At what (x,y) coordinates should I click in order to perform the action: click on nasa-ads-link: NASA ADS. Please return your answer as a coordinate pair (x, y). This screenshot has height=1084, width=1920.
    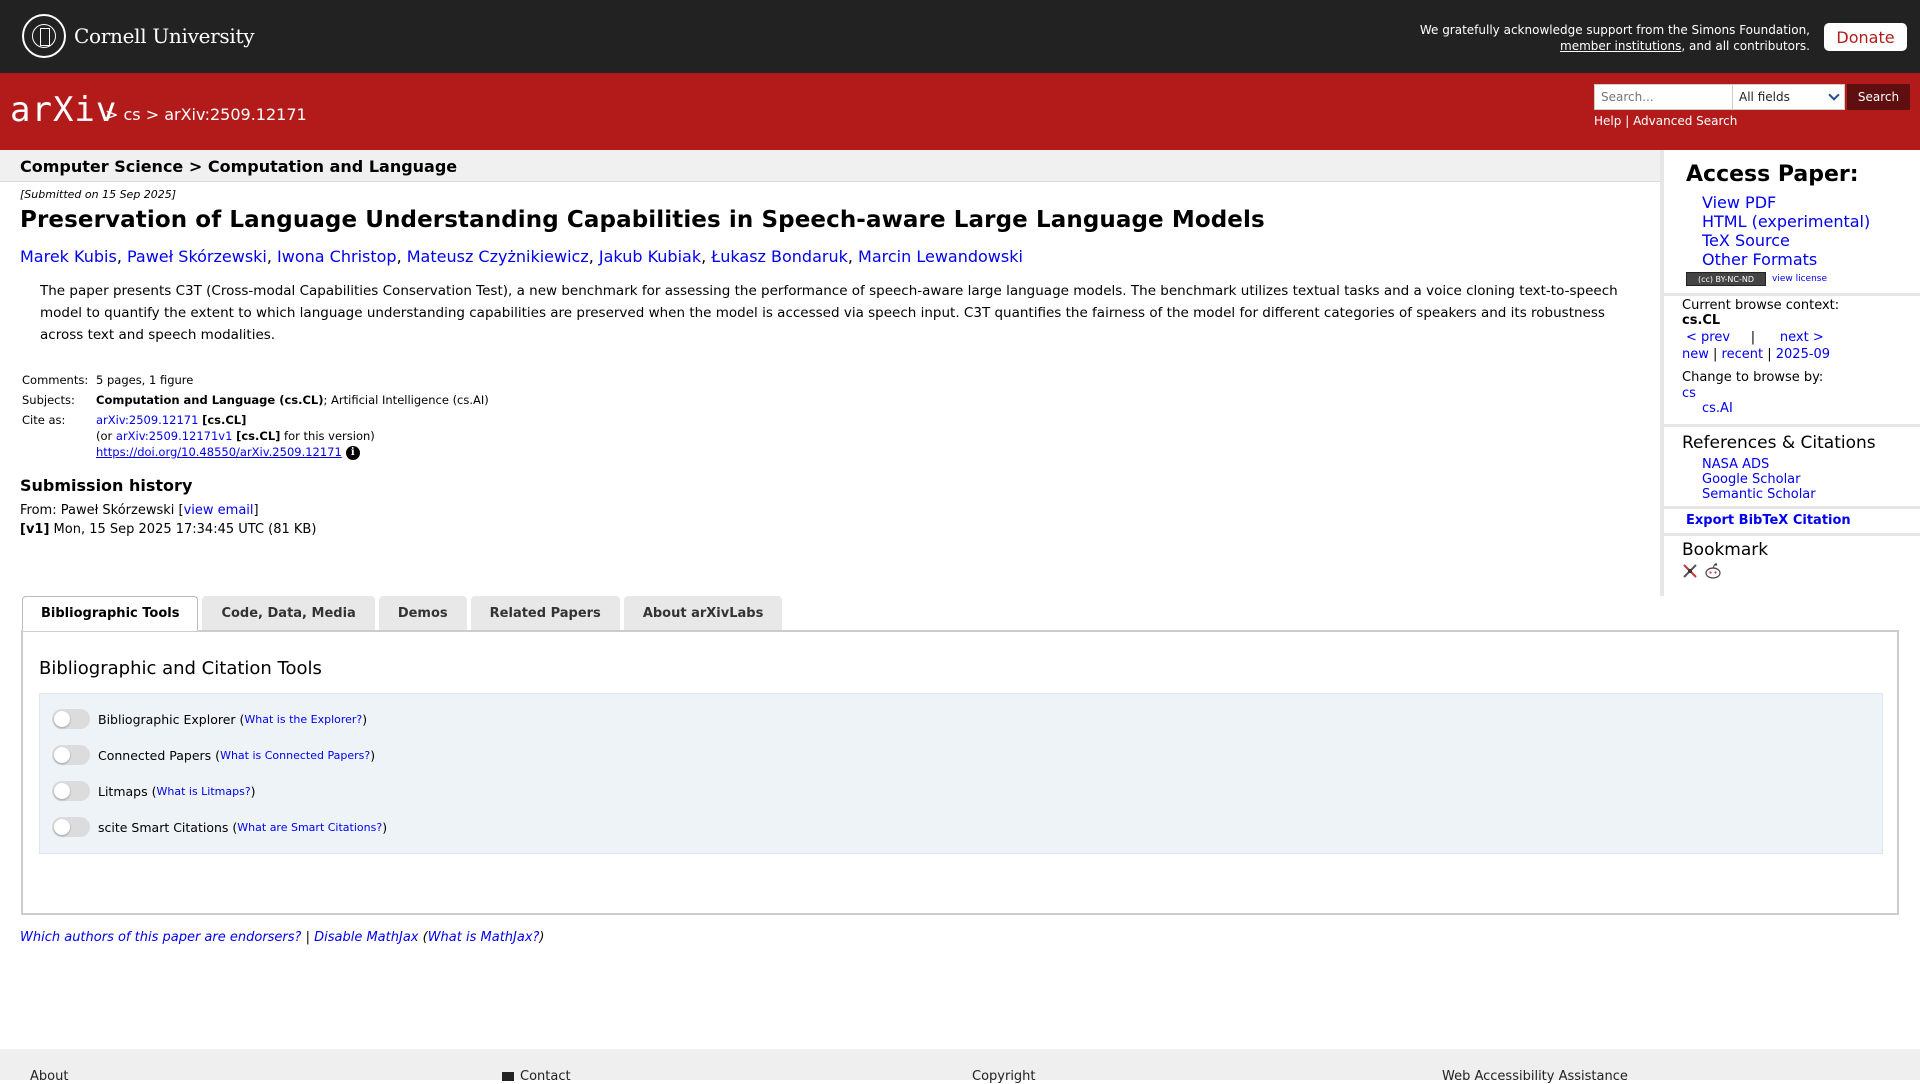
    Looking at the image, I should click on (1735, 464).